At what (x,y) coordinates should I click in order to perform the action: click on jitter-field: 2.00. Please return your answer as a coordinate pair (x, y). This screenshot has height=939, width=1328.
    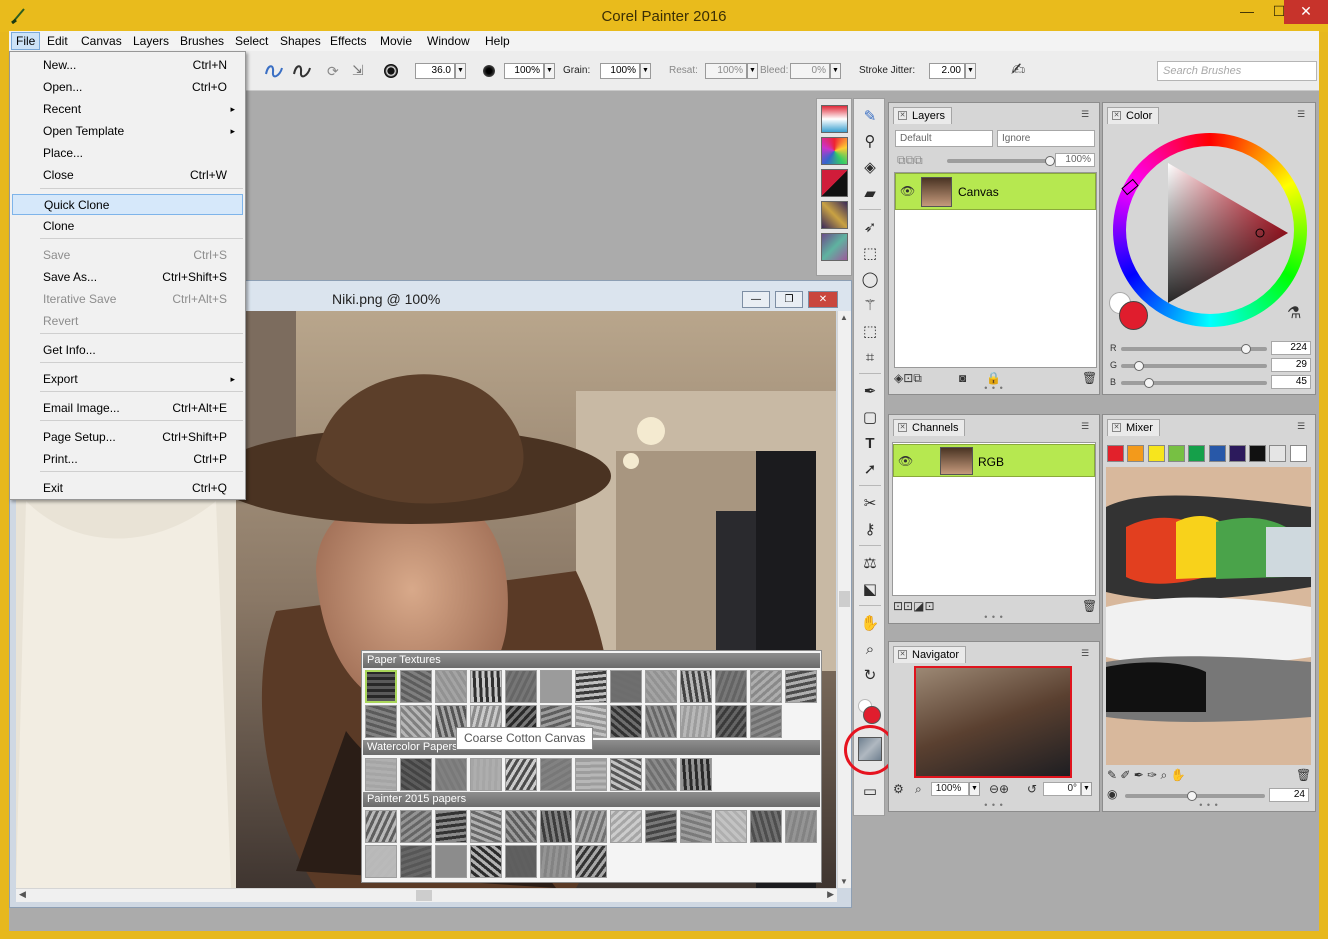
    Looking at the image, I should click on (947, 71).